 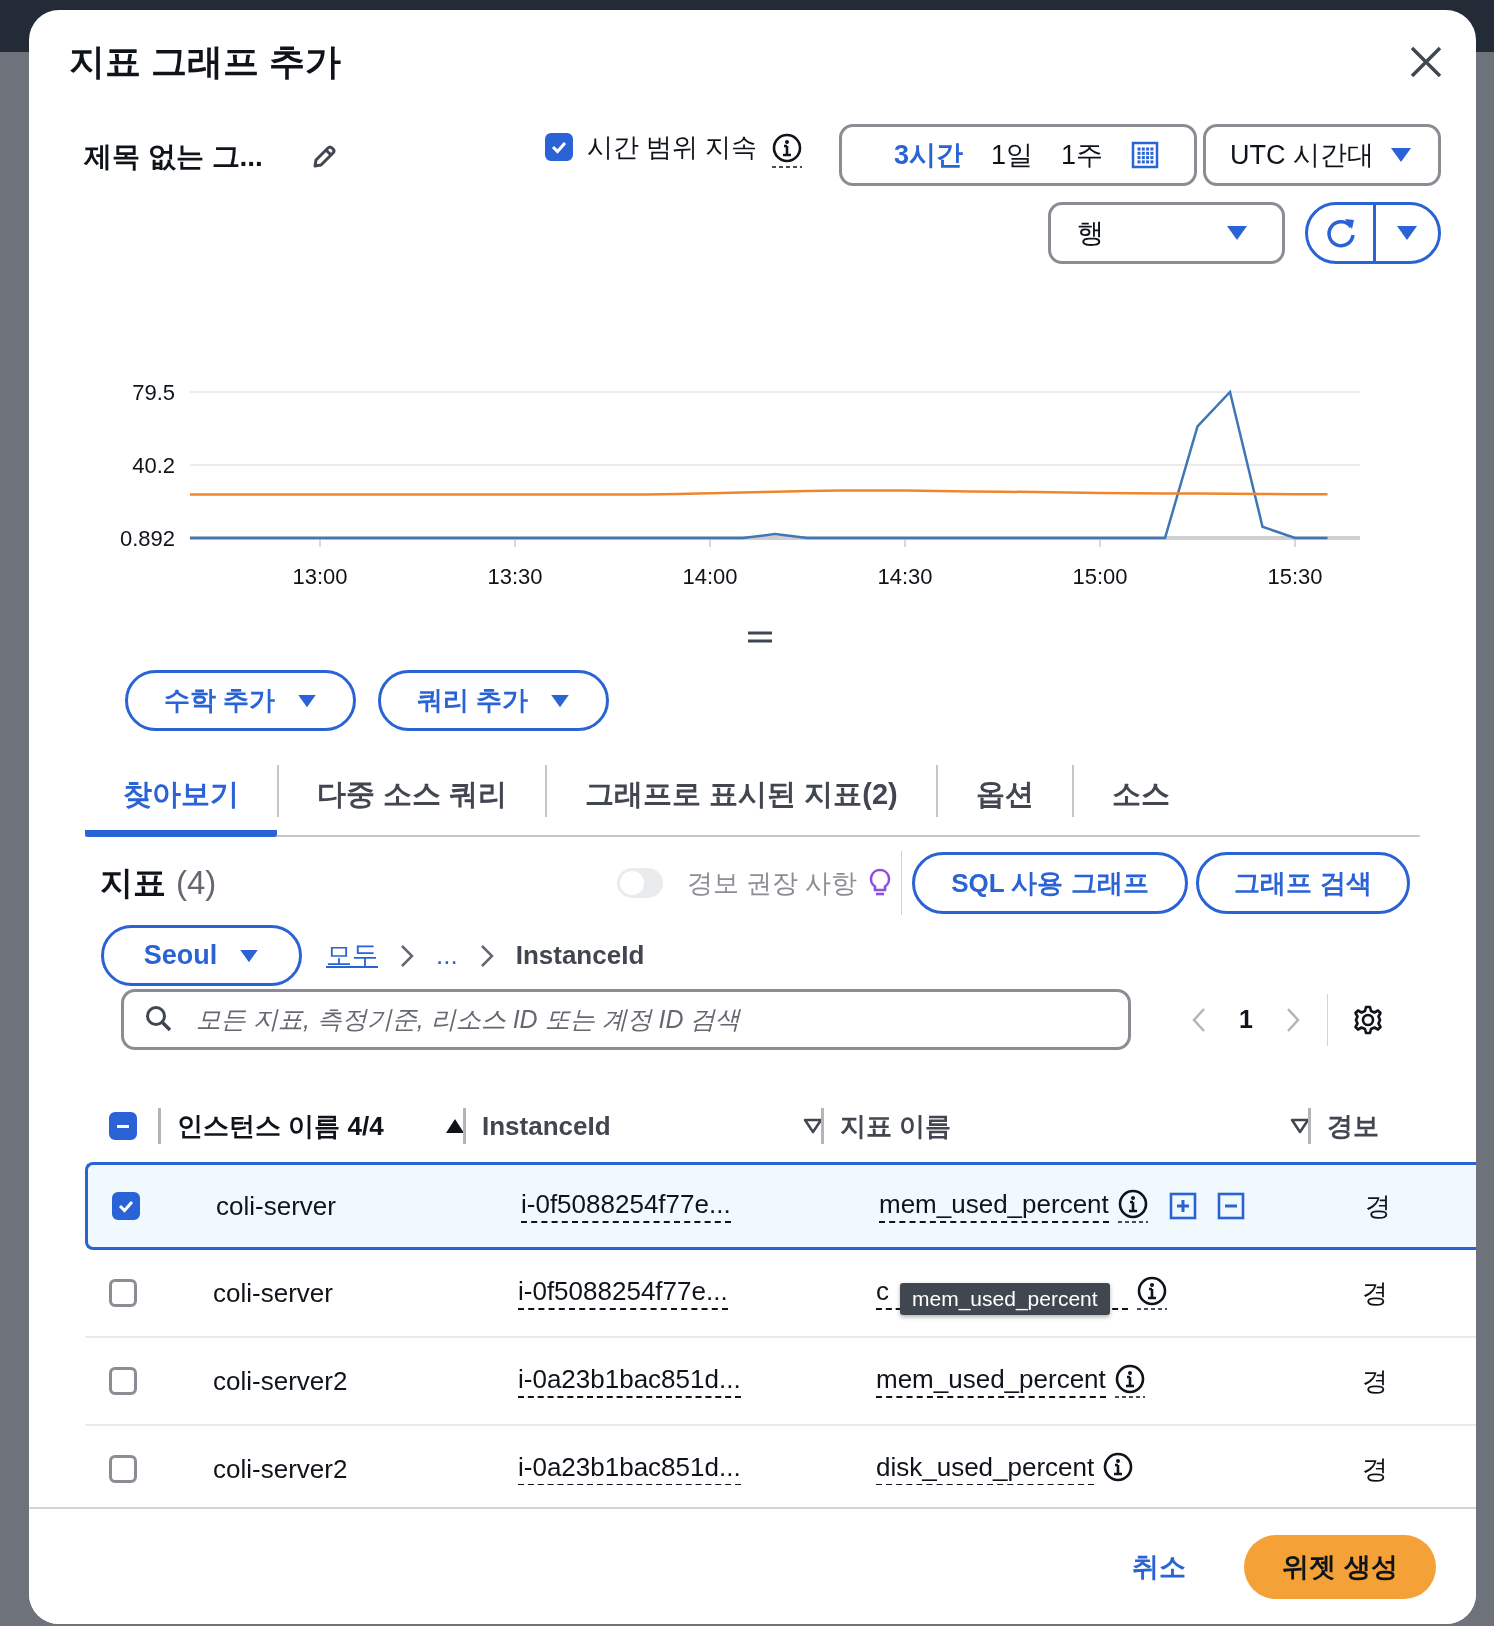 What do you see at coordinates (320, 576) in the screenshot?
I see `x-axis-label: 13:00` at bounding box center [320, 576].